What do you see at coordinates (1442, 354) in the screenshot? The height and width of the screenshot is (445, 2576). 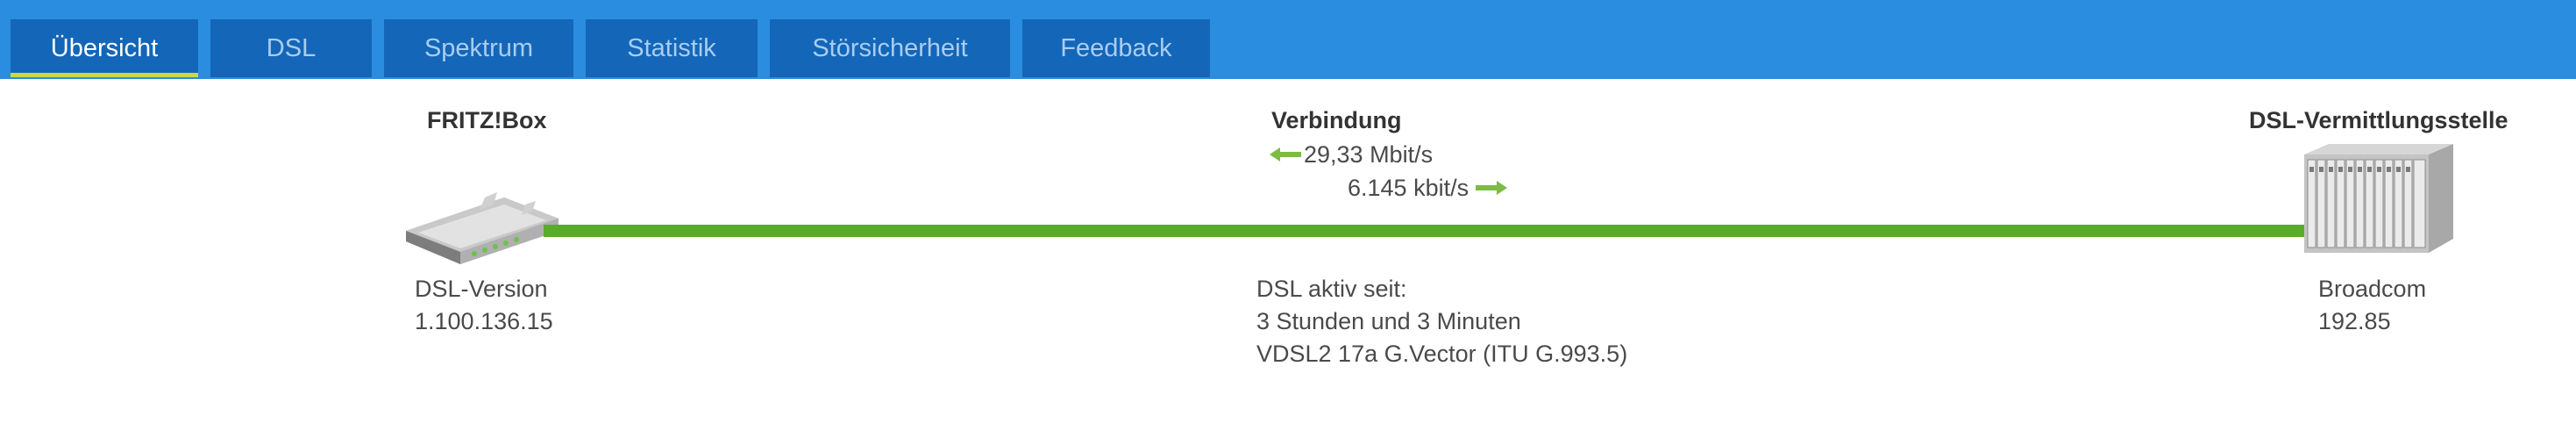 I see `dsl-mode: VDSL2 17a G.Vector (ITU G.993.5)` at bounding box center [1442, 354].